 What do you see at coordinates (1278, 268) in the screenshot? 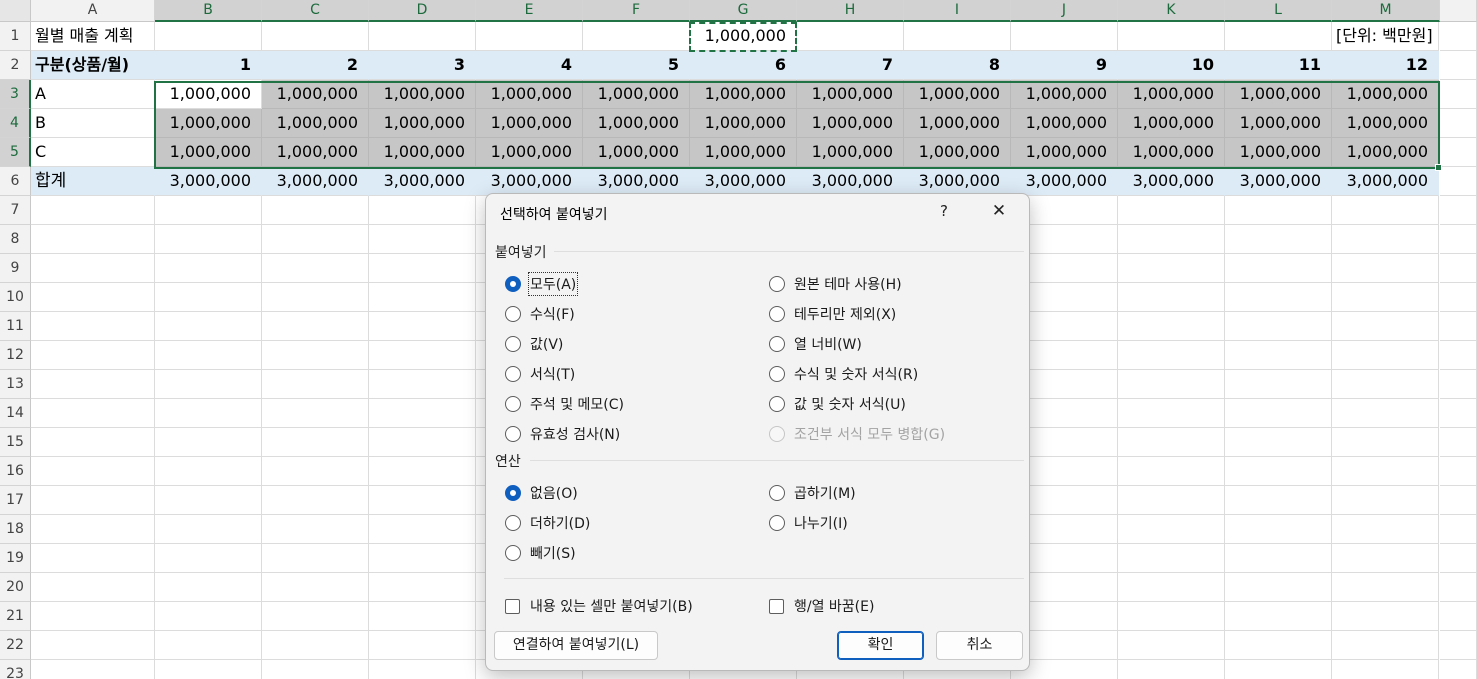
I see `cell-l9` at bounding box center [1278, 268].